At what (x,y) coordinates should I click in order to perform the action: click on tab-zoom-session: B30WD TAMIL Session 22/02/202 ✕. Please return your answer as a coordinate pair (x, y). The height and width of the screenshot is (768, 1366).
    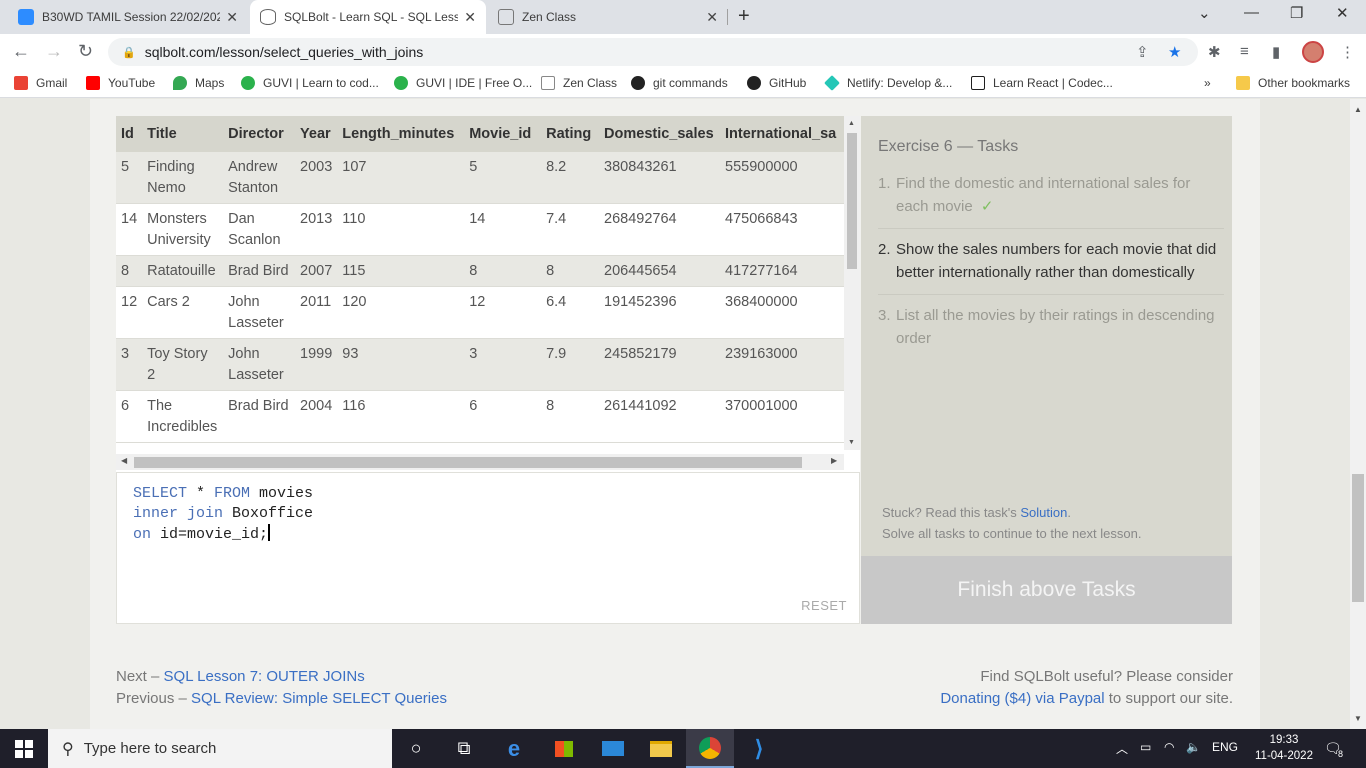
    Looking at the image, I should click on (128, 17).